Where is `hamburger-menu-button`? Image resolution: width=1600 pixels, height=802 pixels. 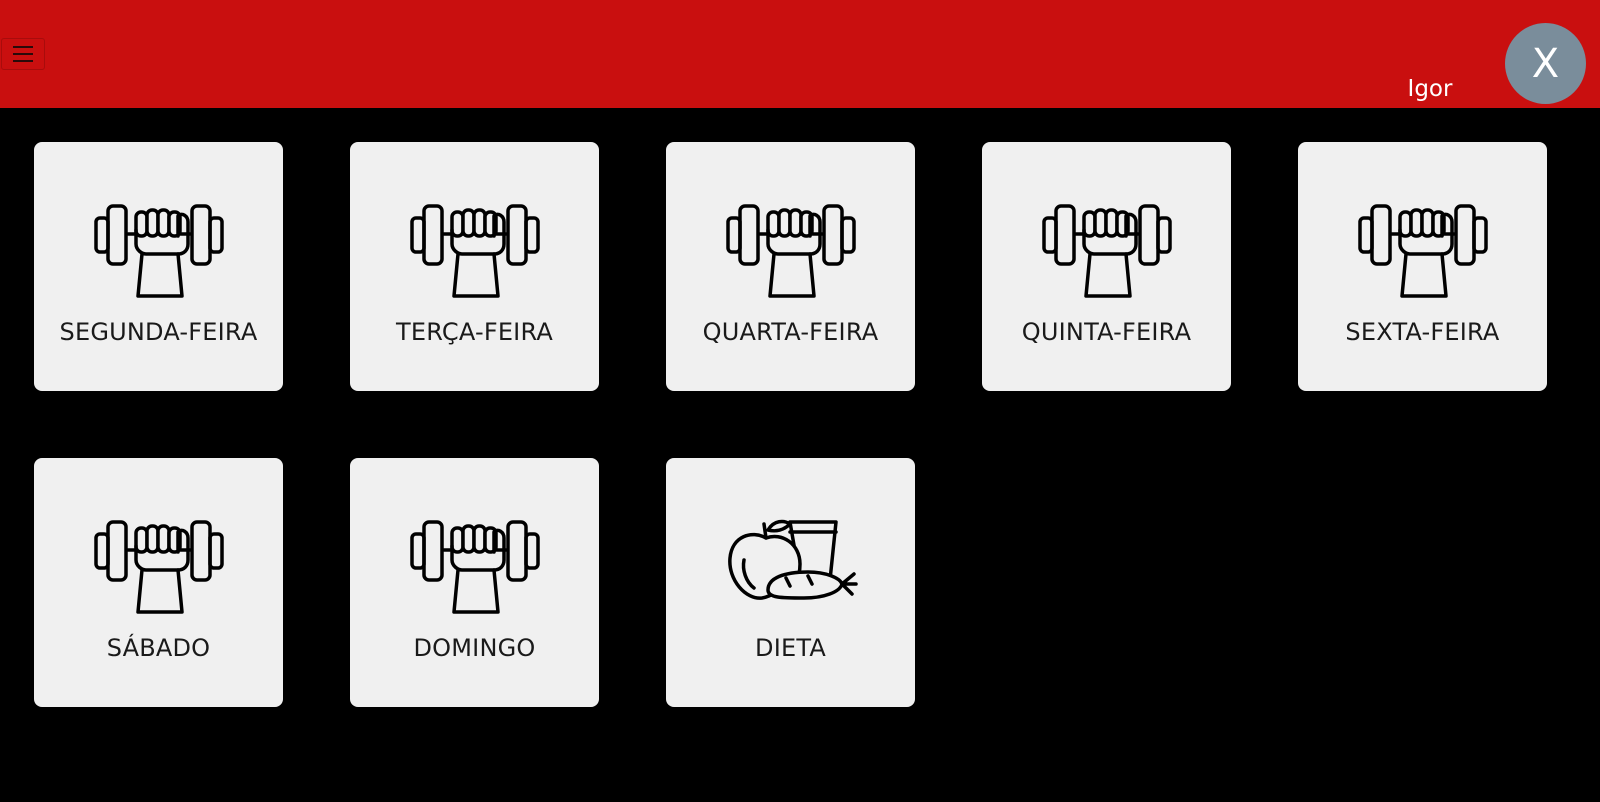 hamburger-menu-button is located at coordinates (23, 54).